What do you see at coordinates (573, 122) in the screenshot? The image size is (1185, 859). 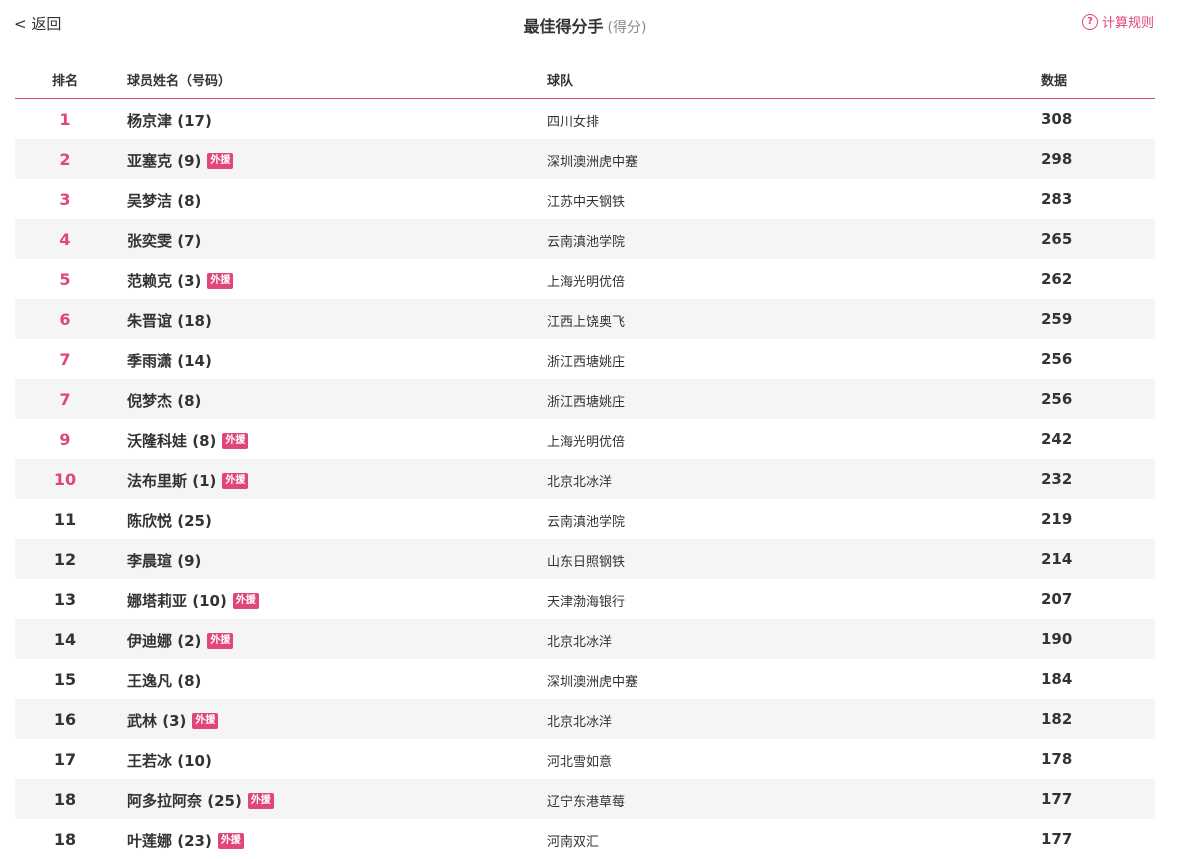 I see `row-team: 四川女排` at bounding box center [573, 122].